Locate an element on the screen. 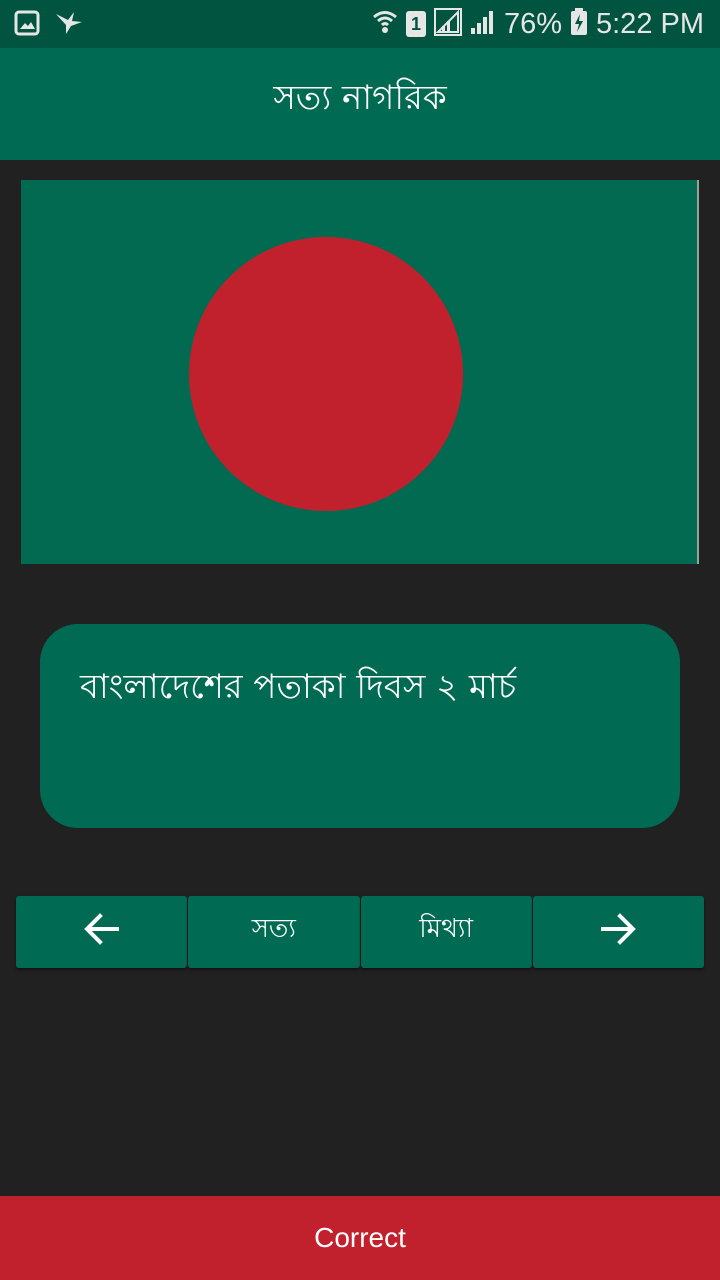 This screenshot has width=720, height=1280. status-system-icons: 1 76% 5:22 PM is located at coordinates (538, 24).